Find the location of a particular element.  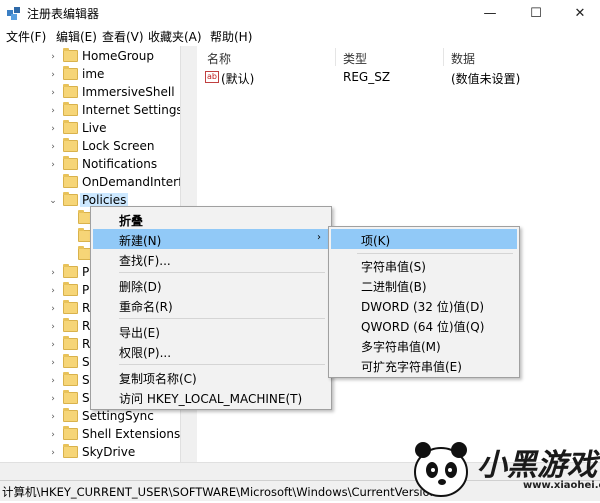

menu-item-label: 导出(E) is located at coordinates (139, 333).